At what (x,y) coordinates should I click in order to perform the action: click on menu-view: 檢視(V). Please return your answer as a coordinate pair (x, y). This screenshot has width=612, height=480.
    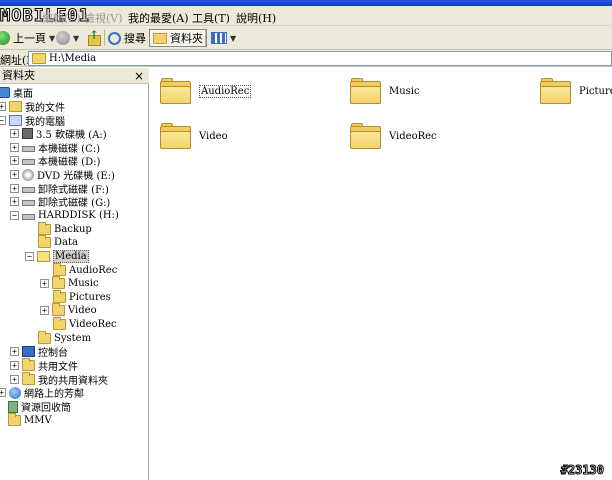
    Looking at the image, I should click on (103, 18).